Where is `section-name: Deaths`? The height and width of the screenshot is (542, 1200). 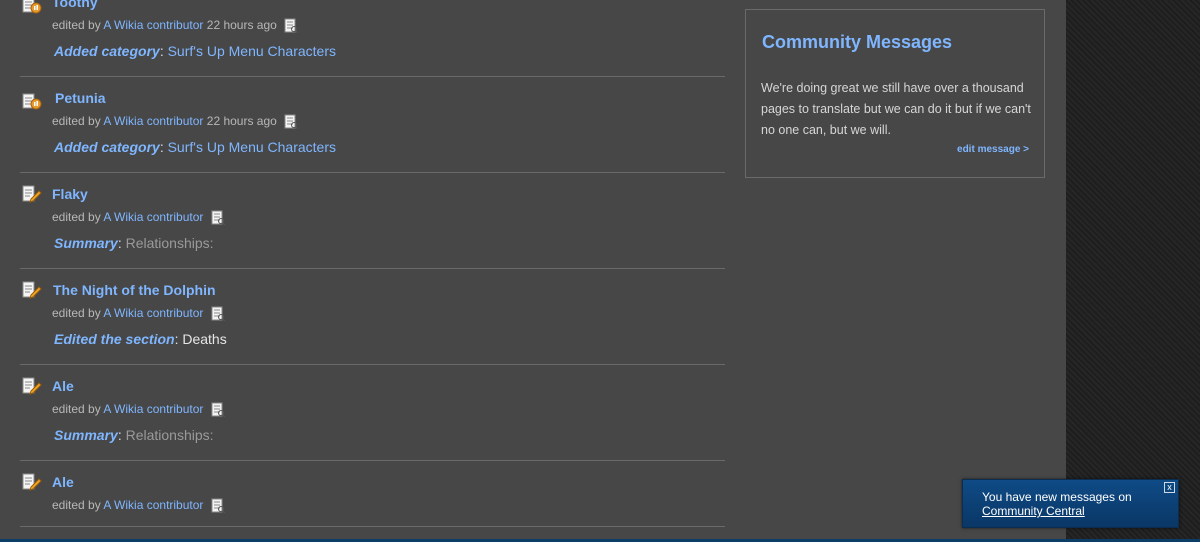
section-name: Deaths is located at coordinates (204, 339).